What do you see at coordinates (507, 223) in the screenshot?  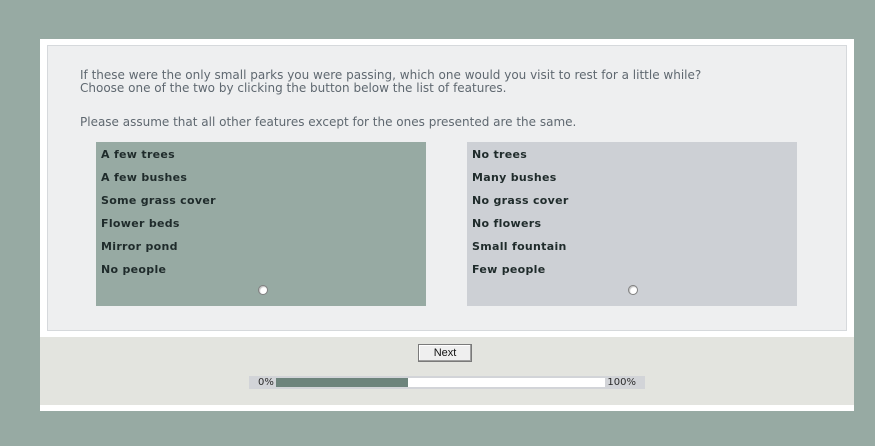 I see `feature-item: No flowers` at bounding box center [507, 223].